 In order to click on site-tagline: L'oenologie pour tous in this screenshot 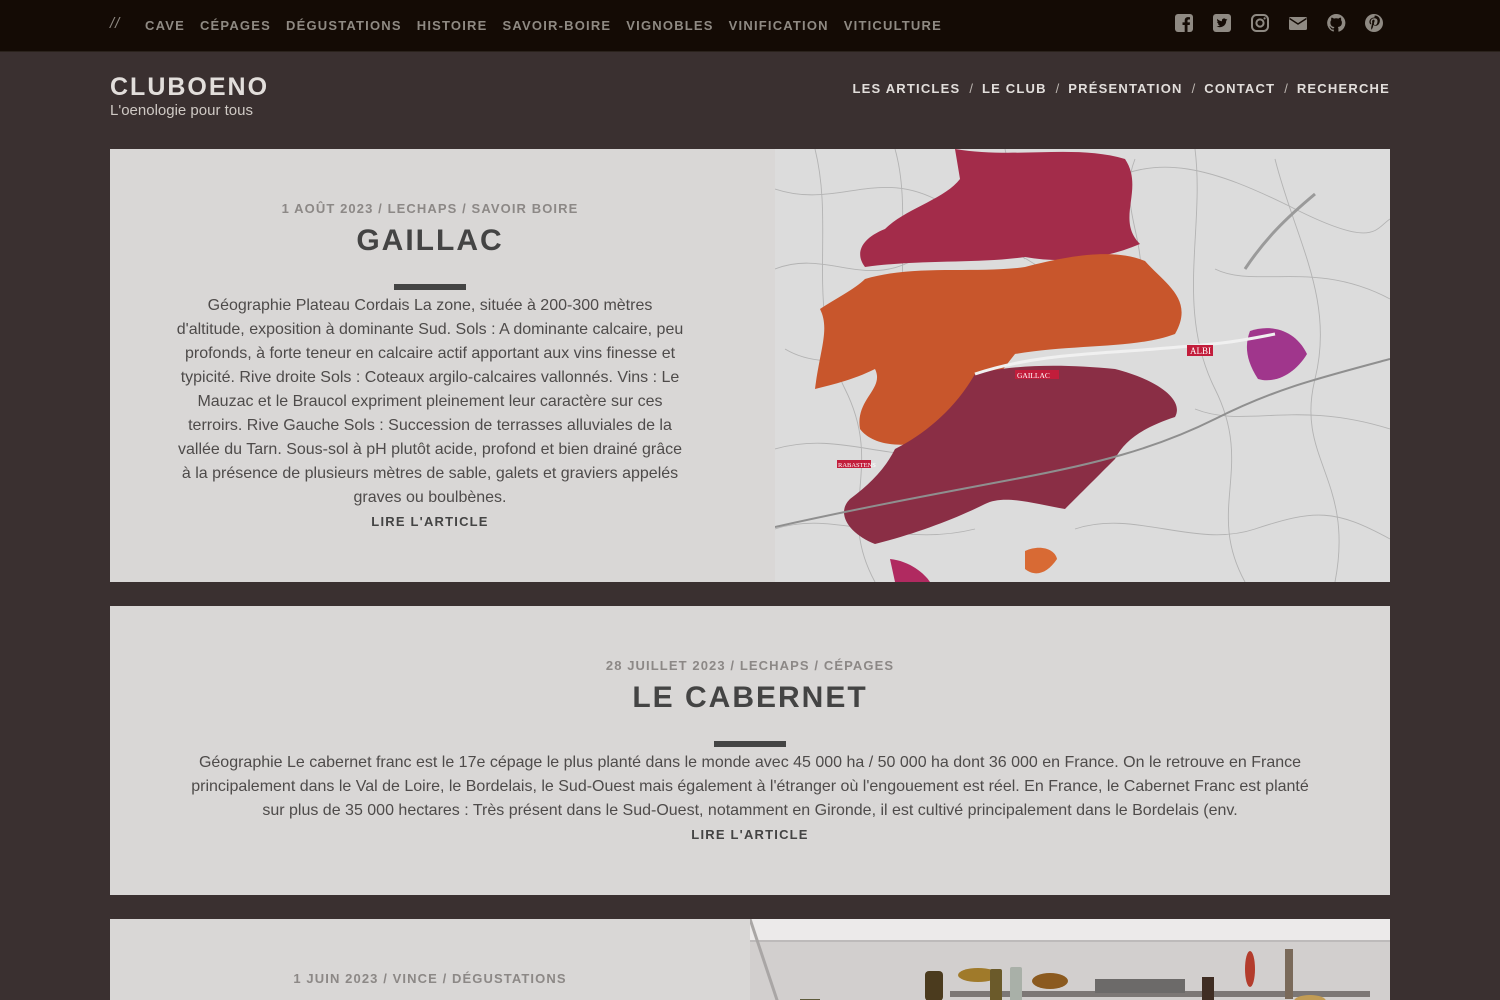, I will do `click(181, 110)`.